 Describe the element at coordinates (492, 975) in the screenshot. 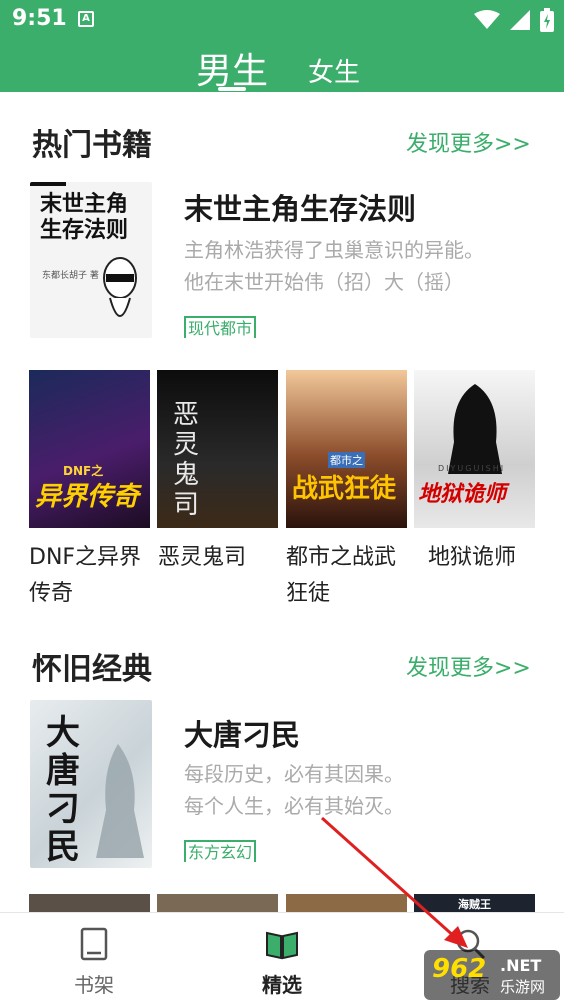

I see `watermark-logo: 962 .NET 乐游网` at that location.